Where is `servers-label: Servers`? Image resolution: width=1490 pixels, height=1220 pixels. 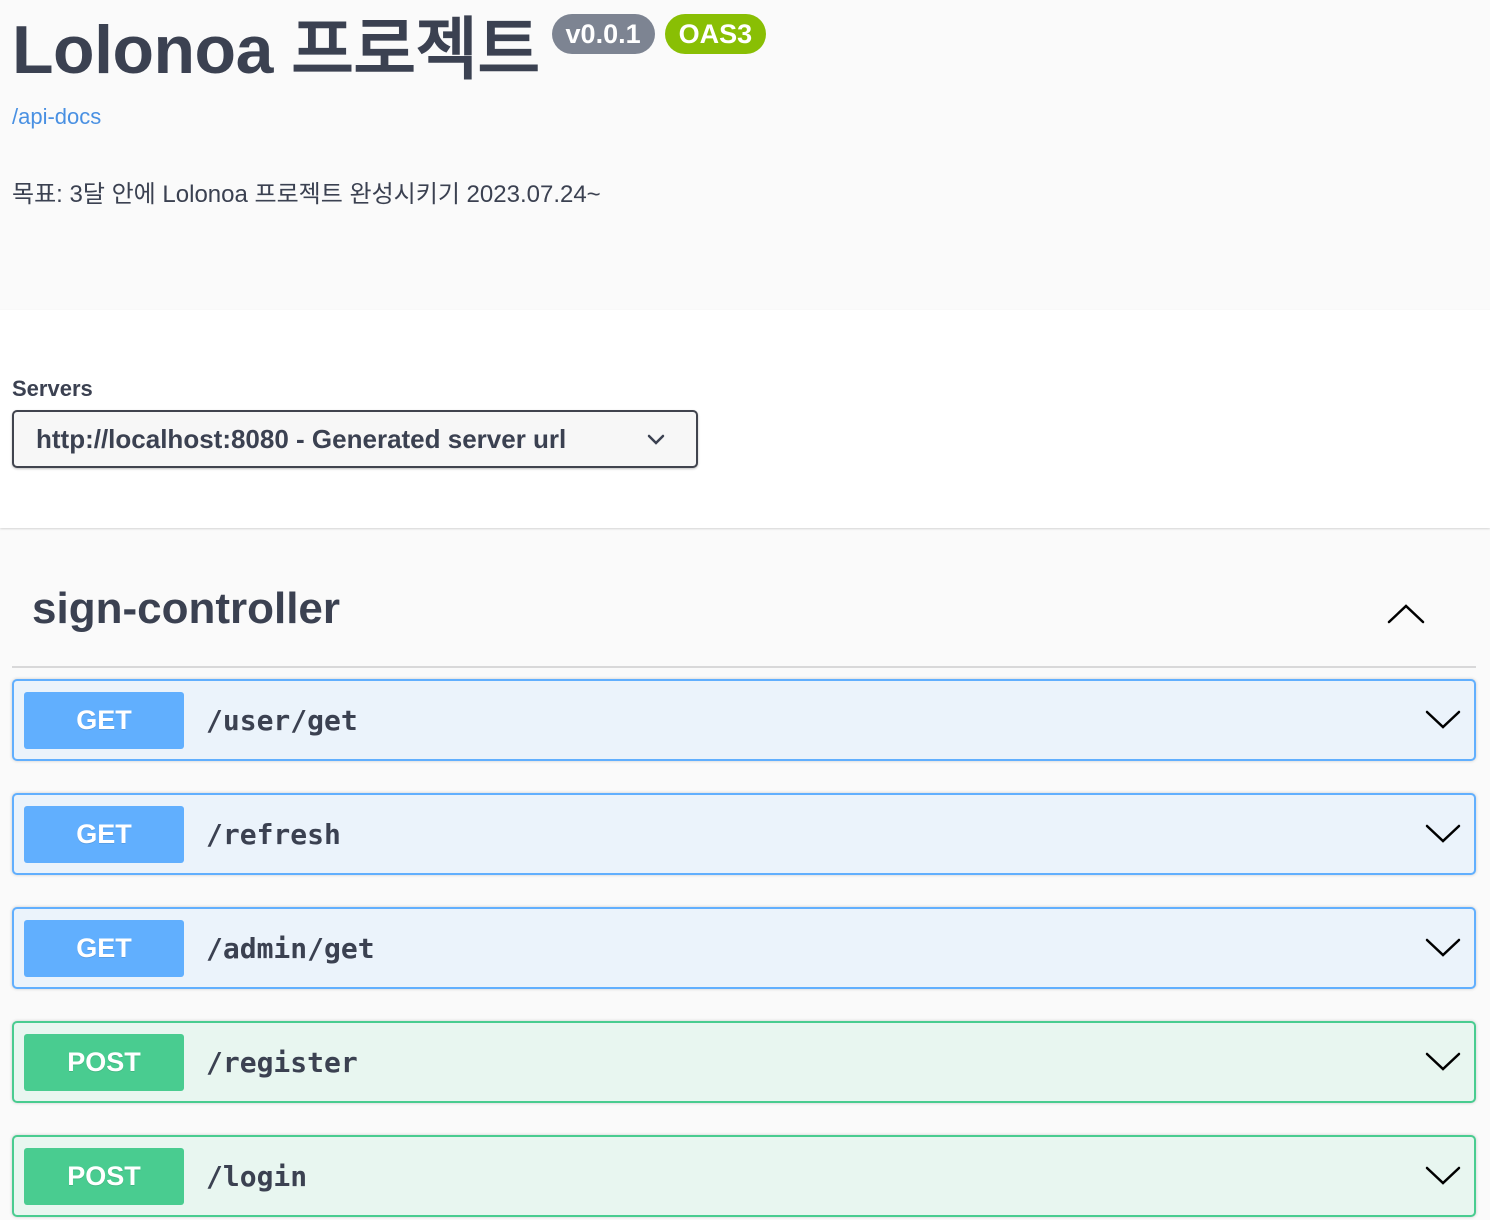 servers-label: Servers is located at coordinates (52, 388).